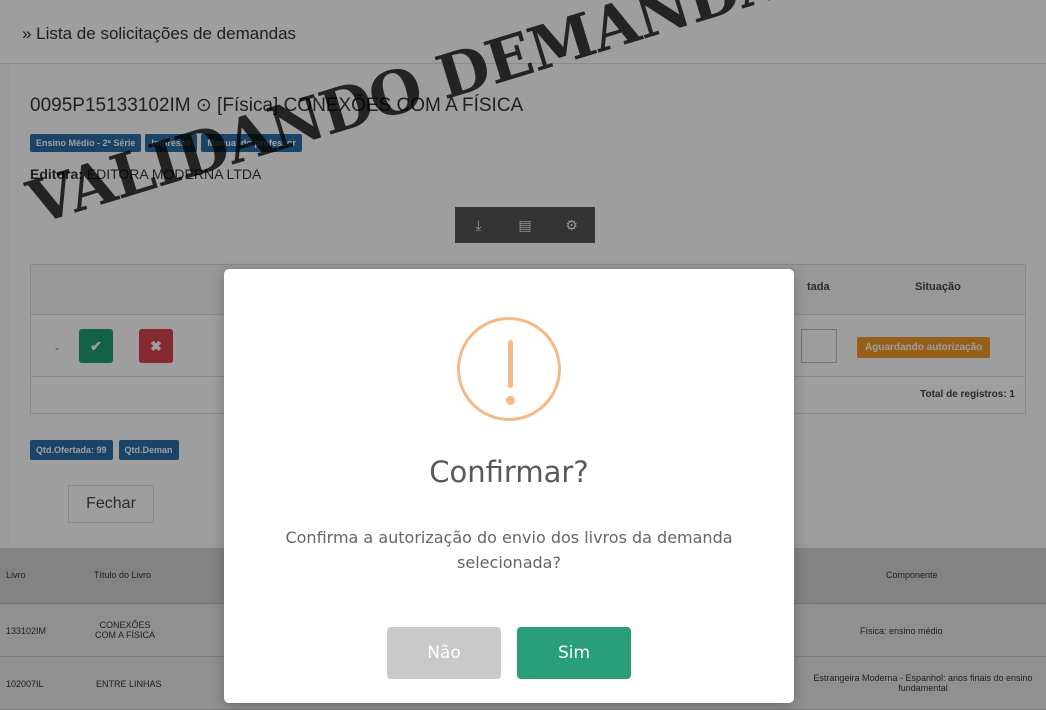 This screenshot has height=710, width=1046. Describe the element at coordinates (574, 653) in the screenshot. I see `confirm-button: Sim` at that location.